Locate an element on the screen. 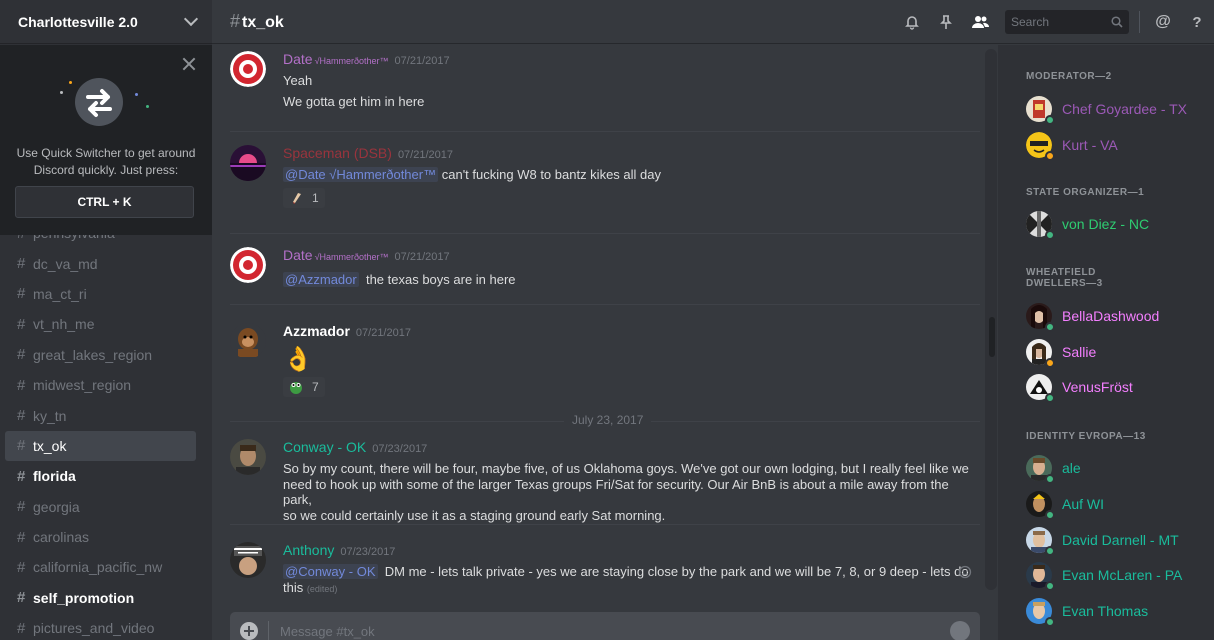 This screenshot has width=1214, height=640. chevron-down-icon is located at coordinates (191, 19).